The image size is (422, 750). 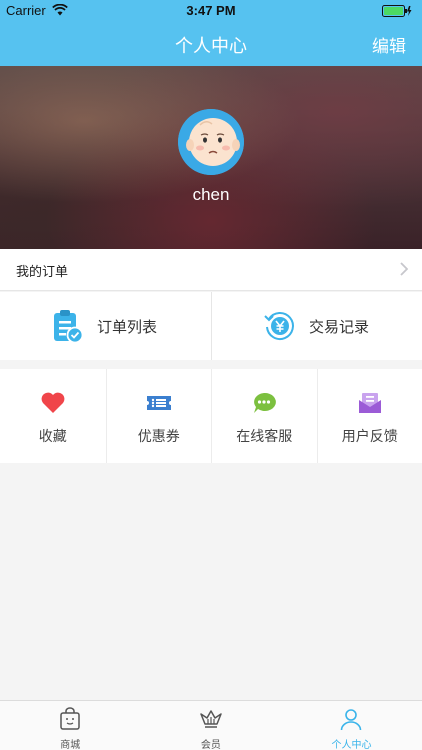 I want to click on baby-face-icon, so click(x=211, y=142).